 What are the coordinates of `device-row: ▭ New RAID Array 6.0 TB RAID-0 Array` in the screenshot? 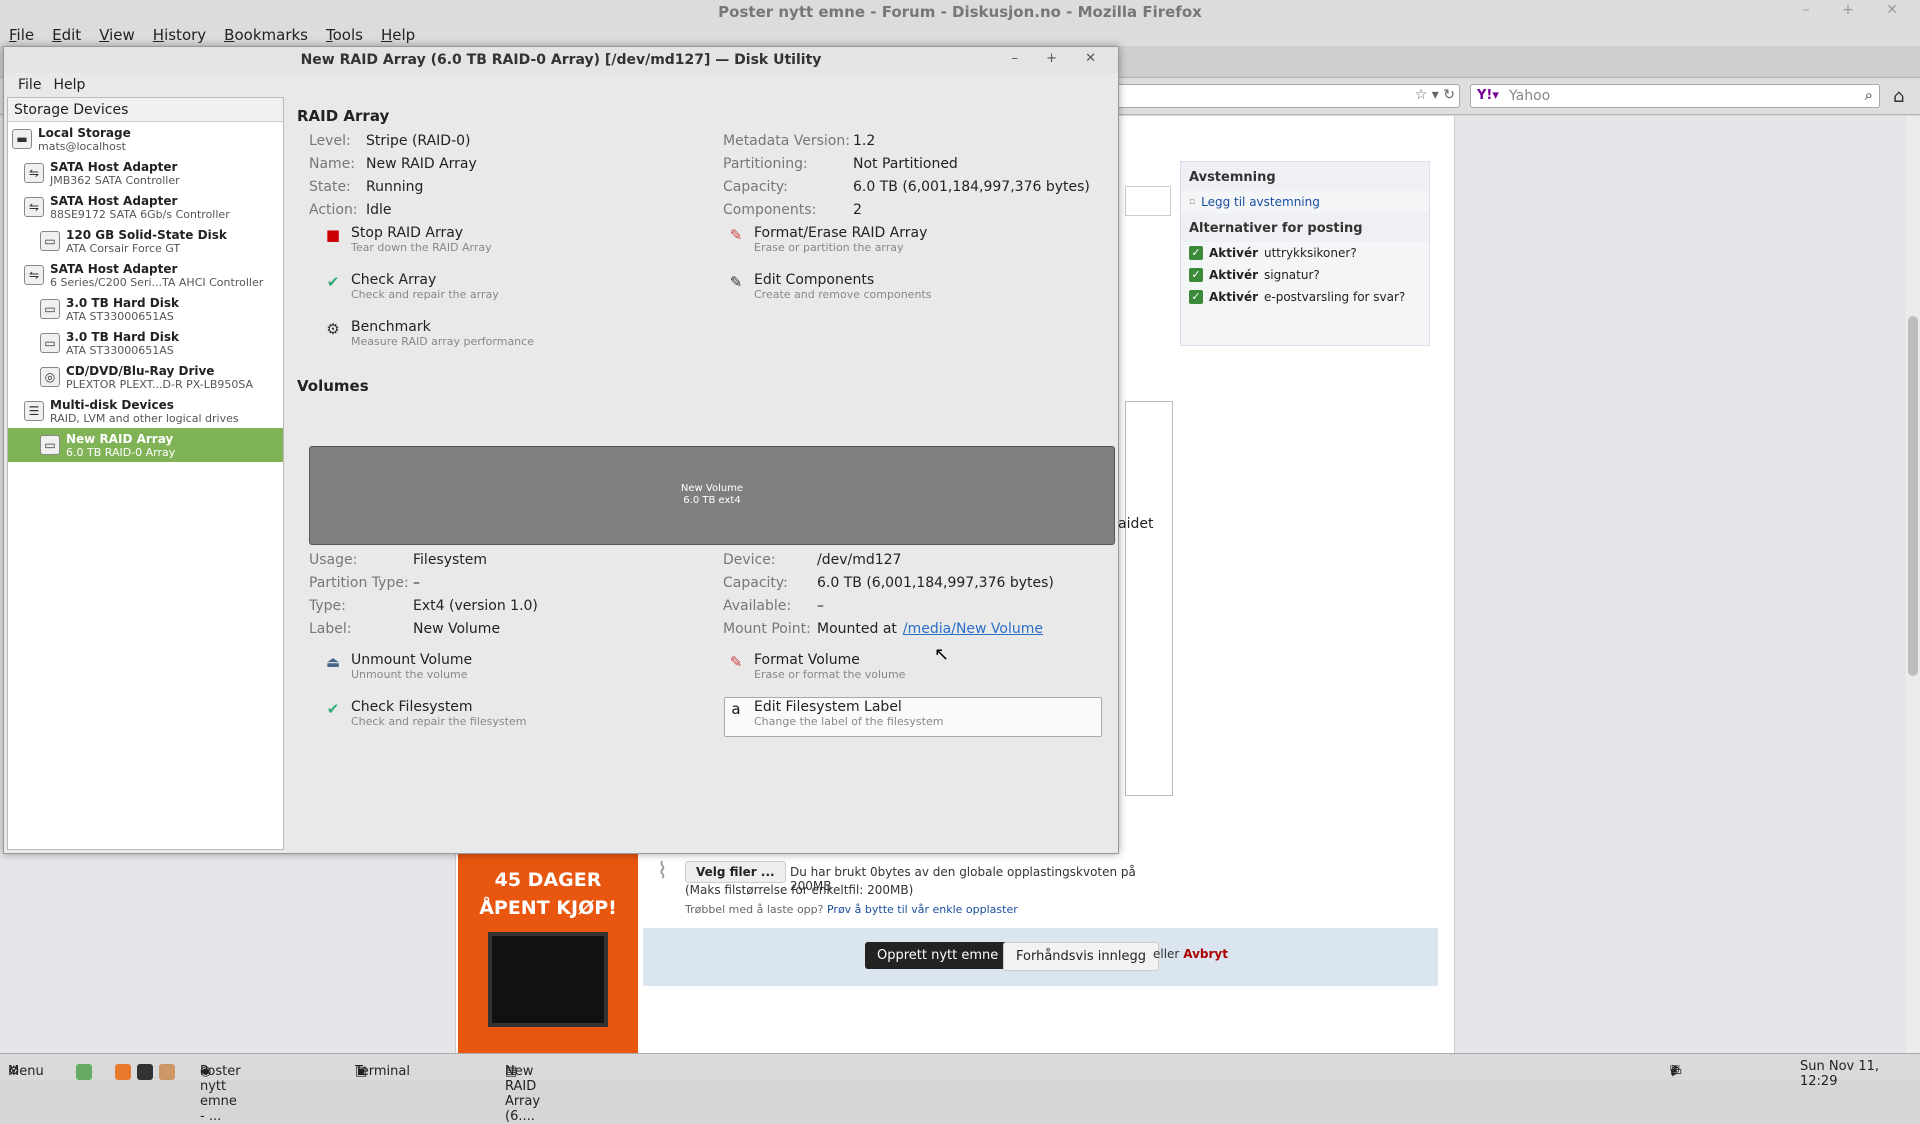 It's located at (145, 445).